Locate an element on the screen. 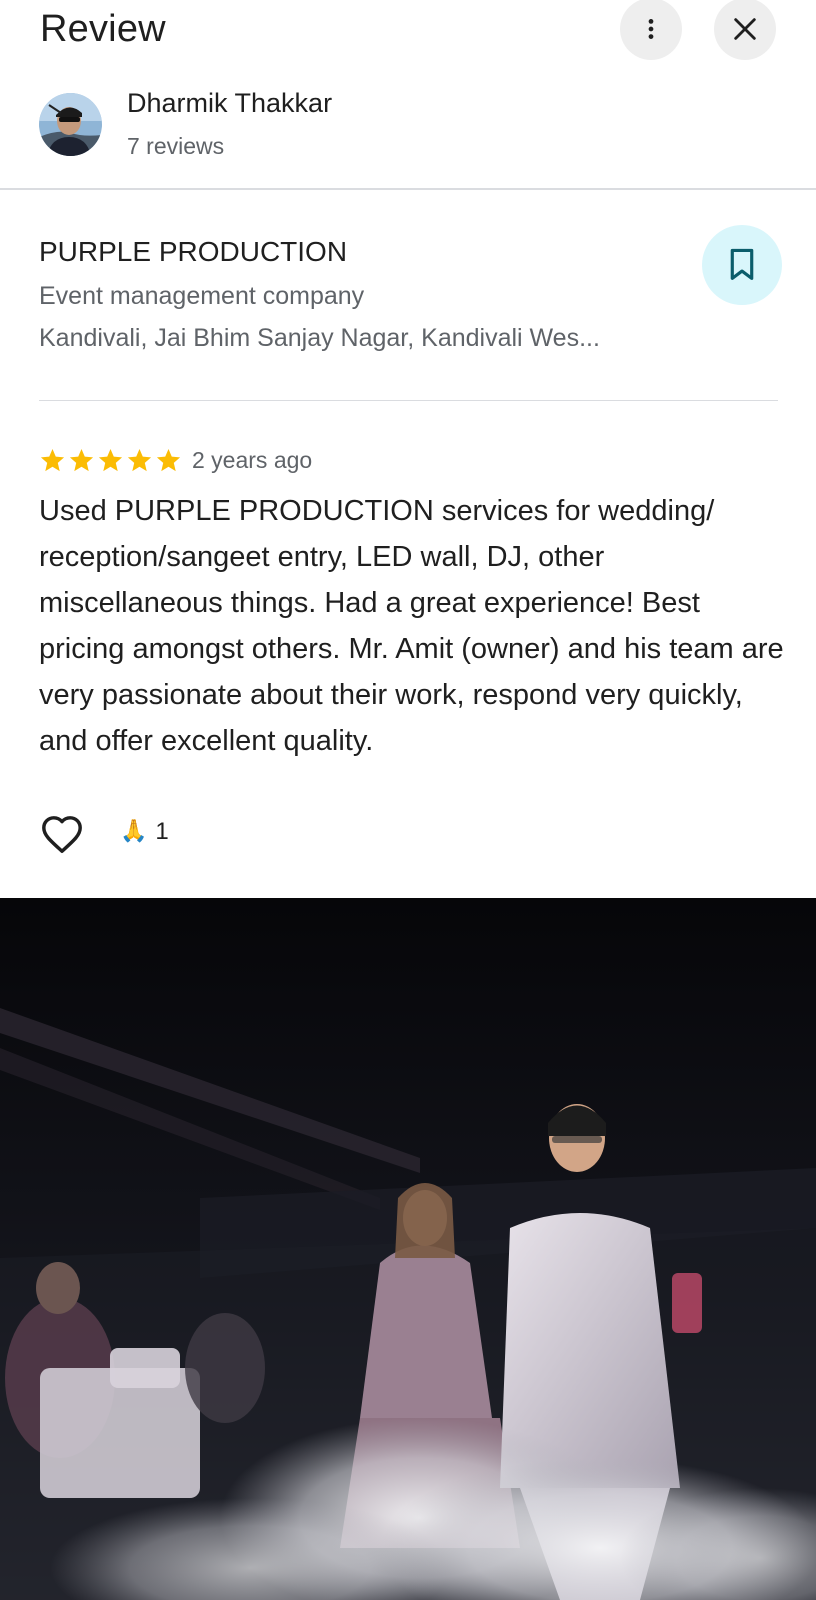  review-date: 2 years ago is located at coordinates (252, 460).